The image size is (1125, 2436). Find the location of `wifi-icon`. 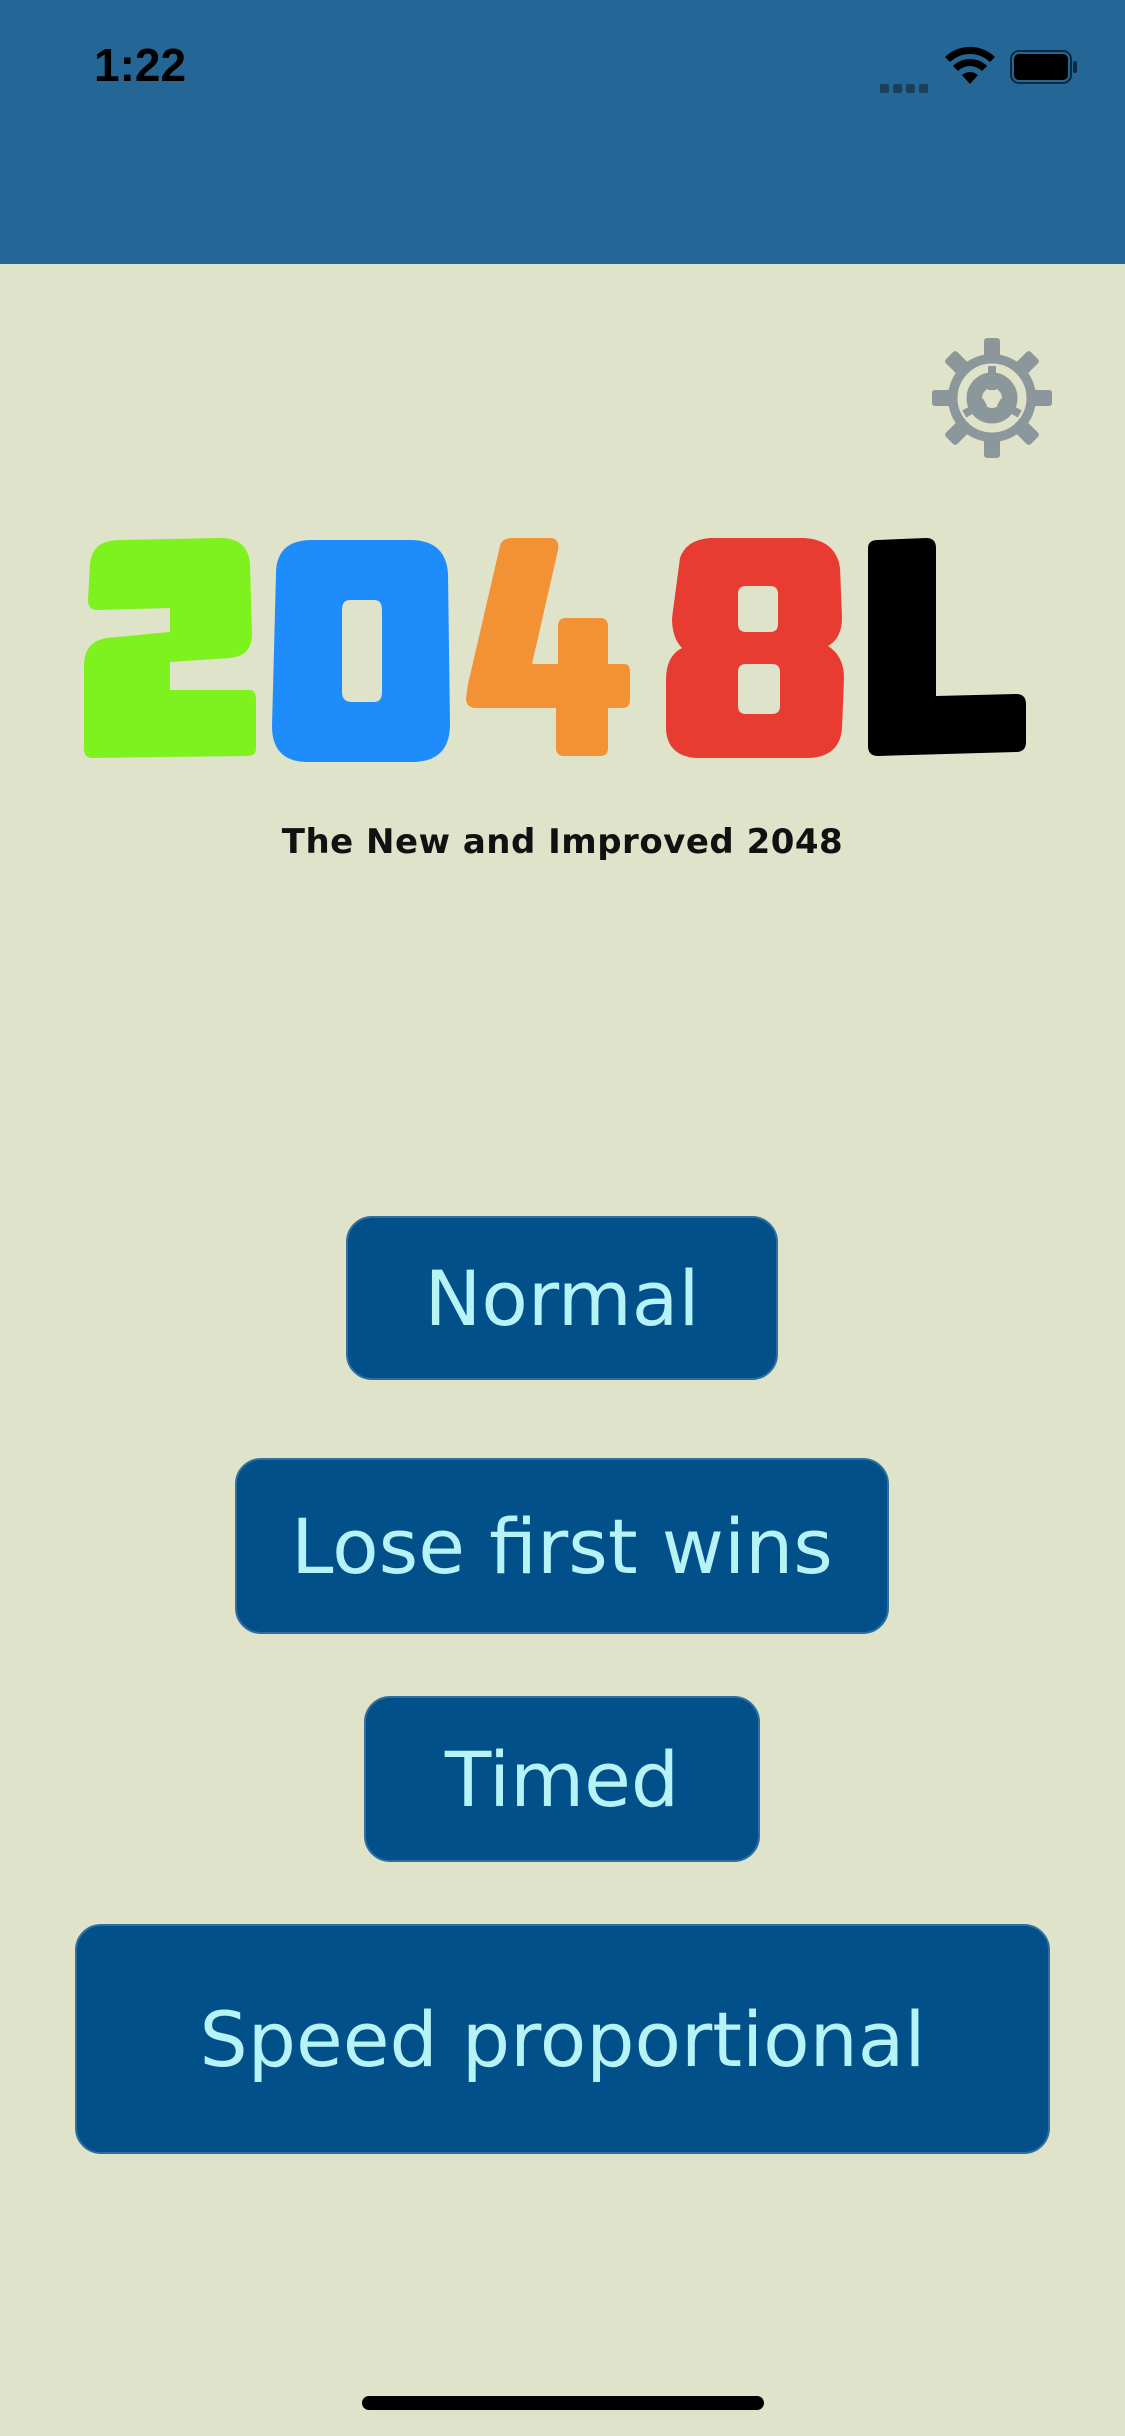

wifi-icon is located at coordinates (970, 65).